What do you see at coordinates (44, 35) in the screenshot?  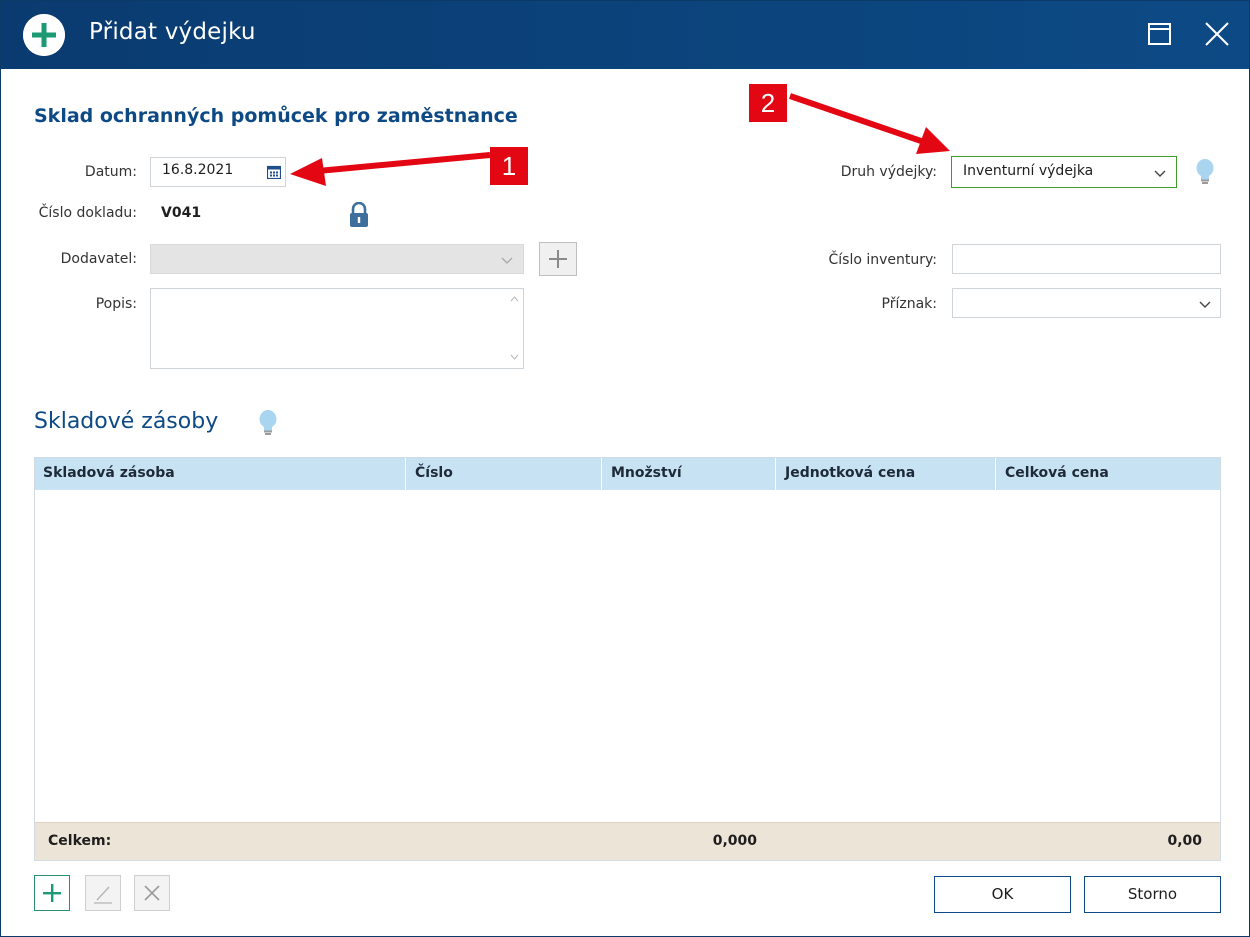 I see `plus-circle-icon` at bounding box center [44, 35].